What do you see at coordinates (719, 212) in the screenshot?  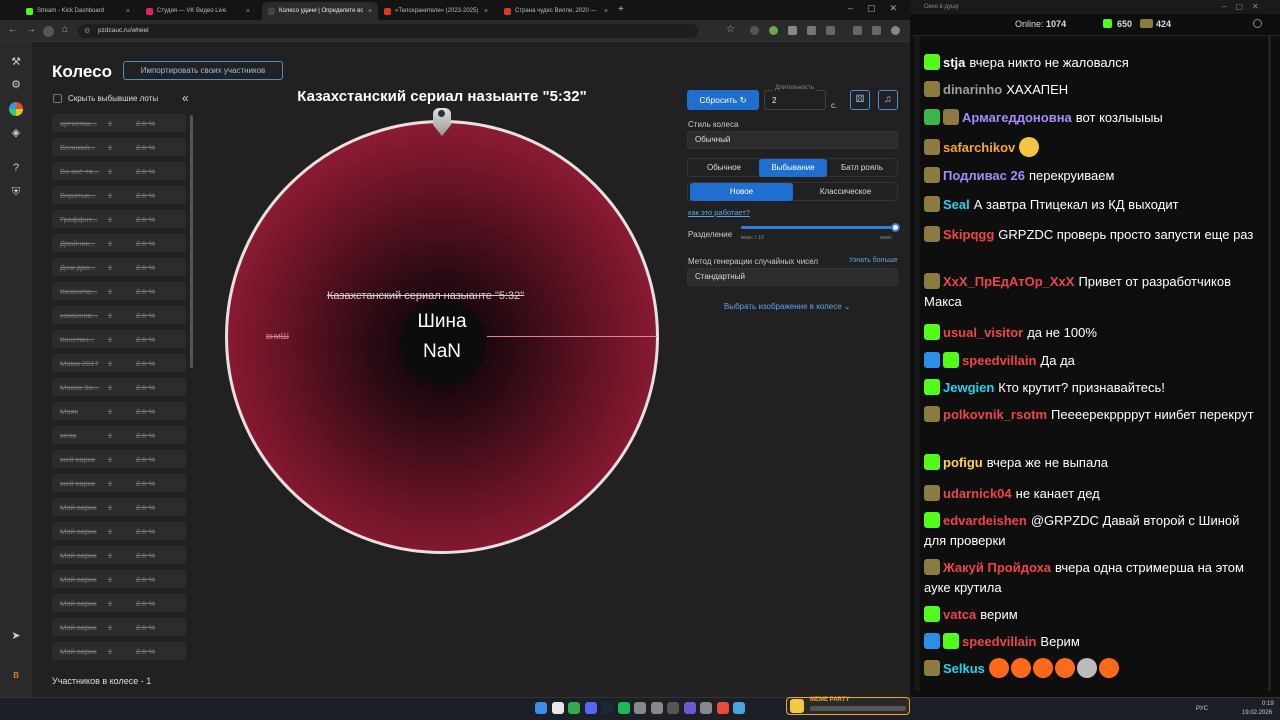 I see `how-it-works-link: как это работает?` at bounding box center [719, 212].